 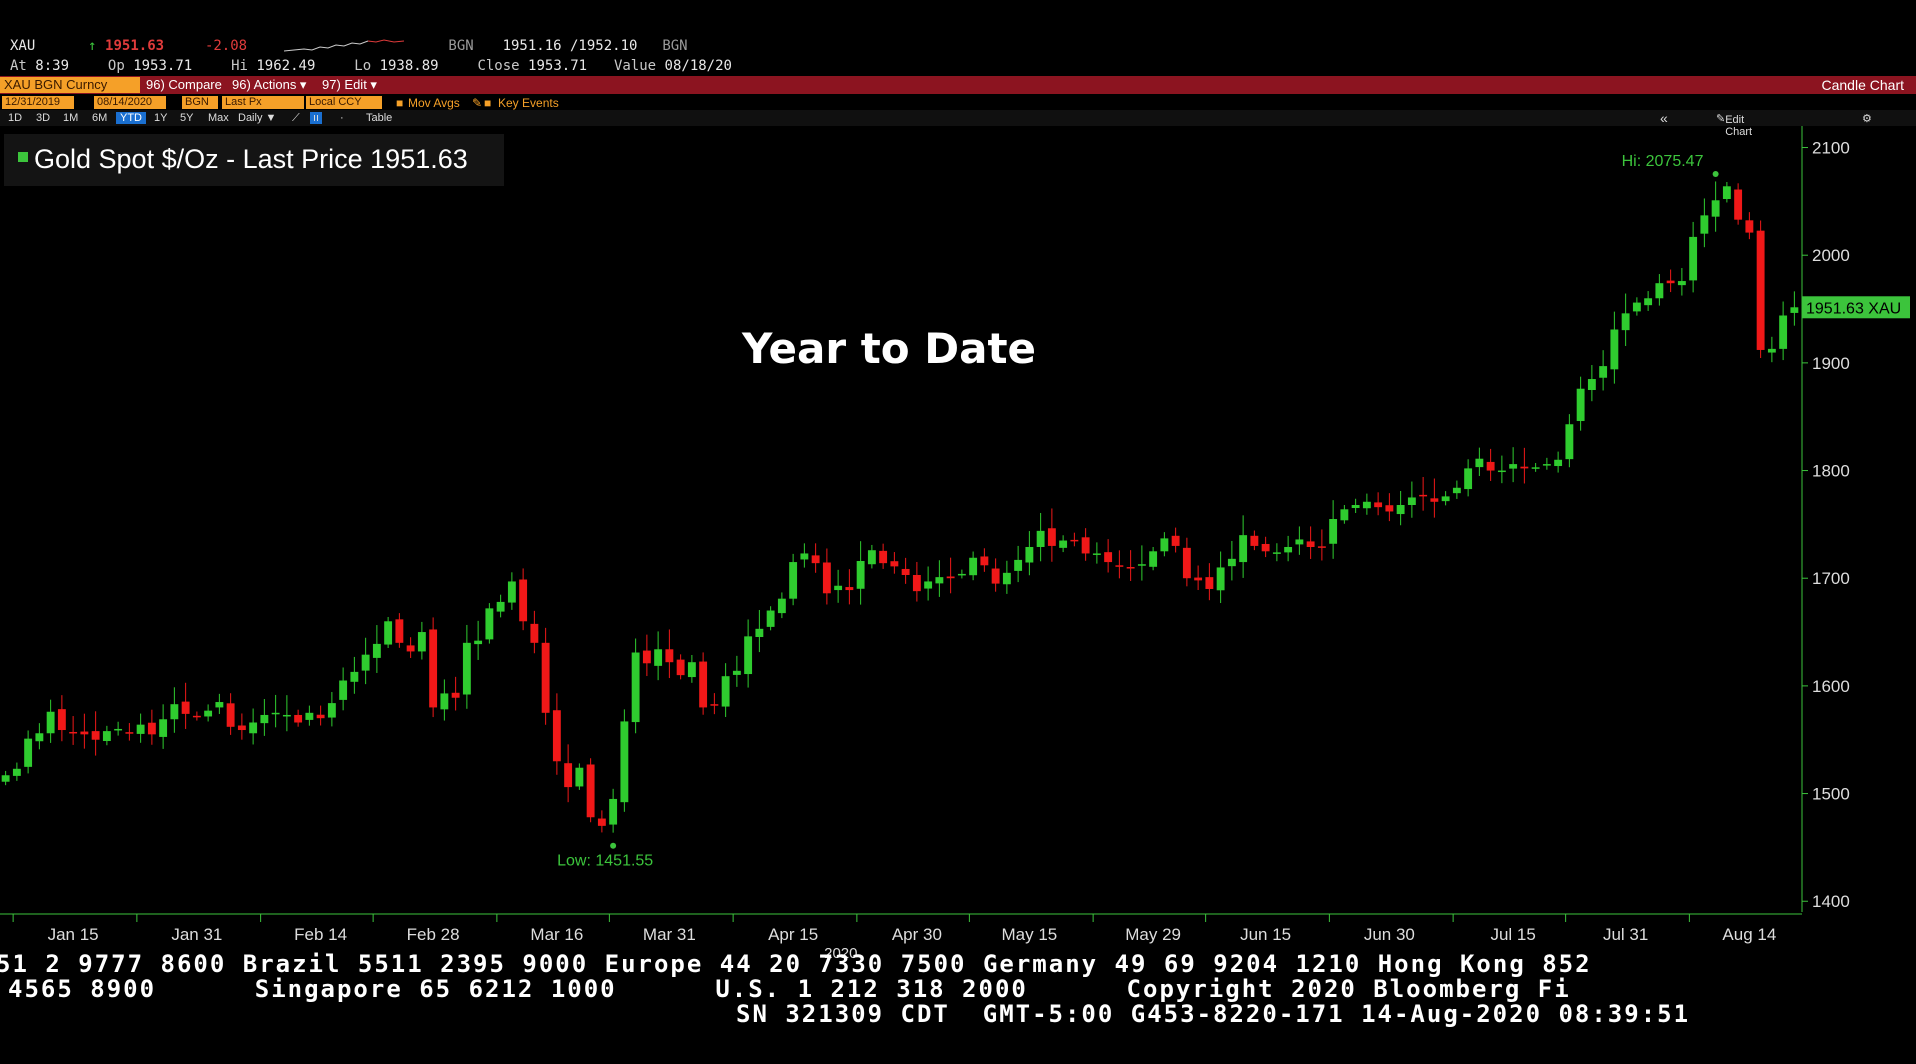 What do you see at coordinates (296, 118) in the screenshot?
I see `line-chart-icon: ⟋` at bounding box center [296, 118].